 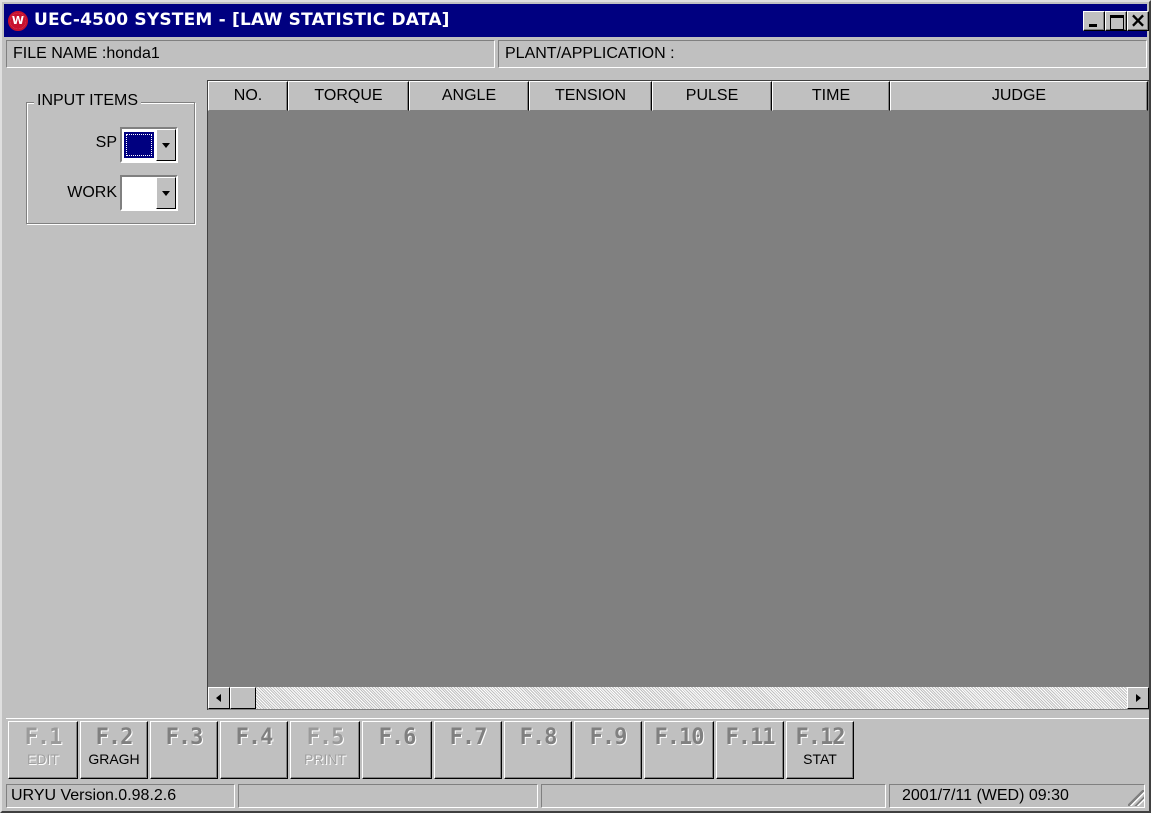 I want to click on grid-header: NO. TORQUE ANGLE TENSION PULSE TIME JUDGE, so click(x=678, y=96).